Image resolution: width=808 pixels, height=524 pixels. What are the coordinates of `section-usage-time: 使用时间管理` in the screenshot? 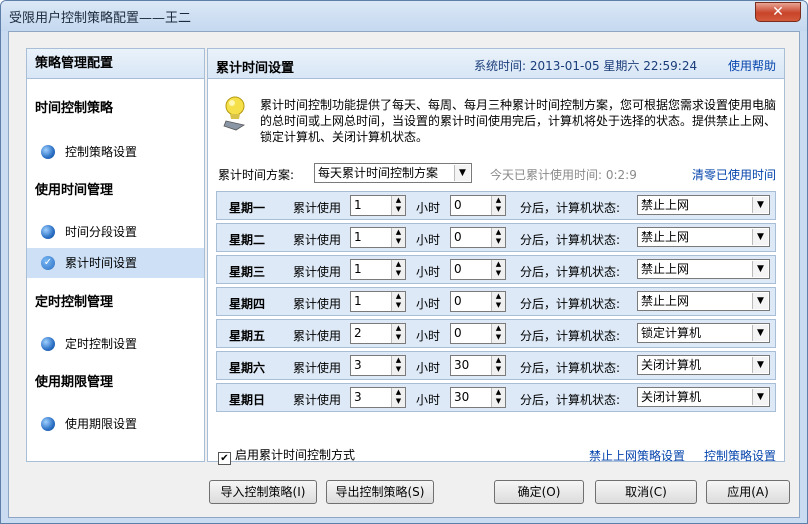 It's located at (74, 190).